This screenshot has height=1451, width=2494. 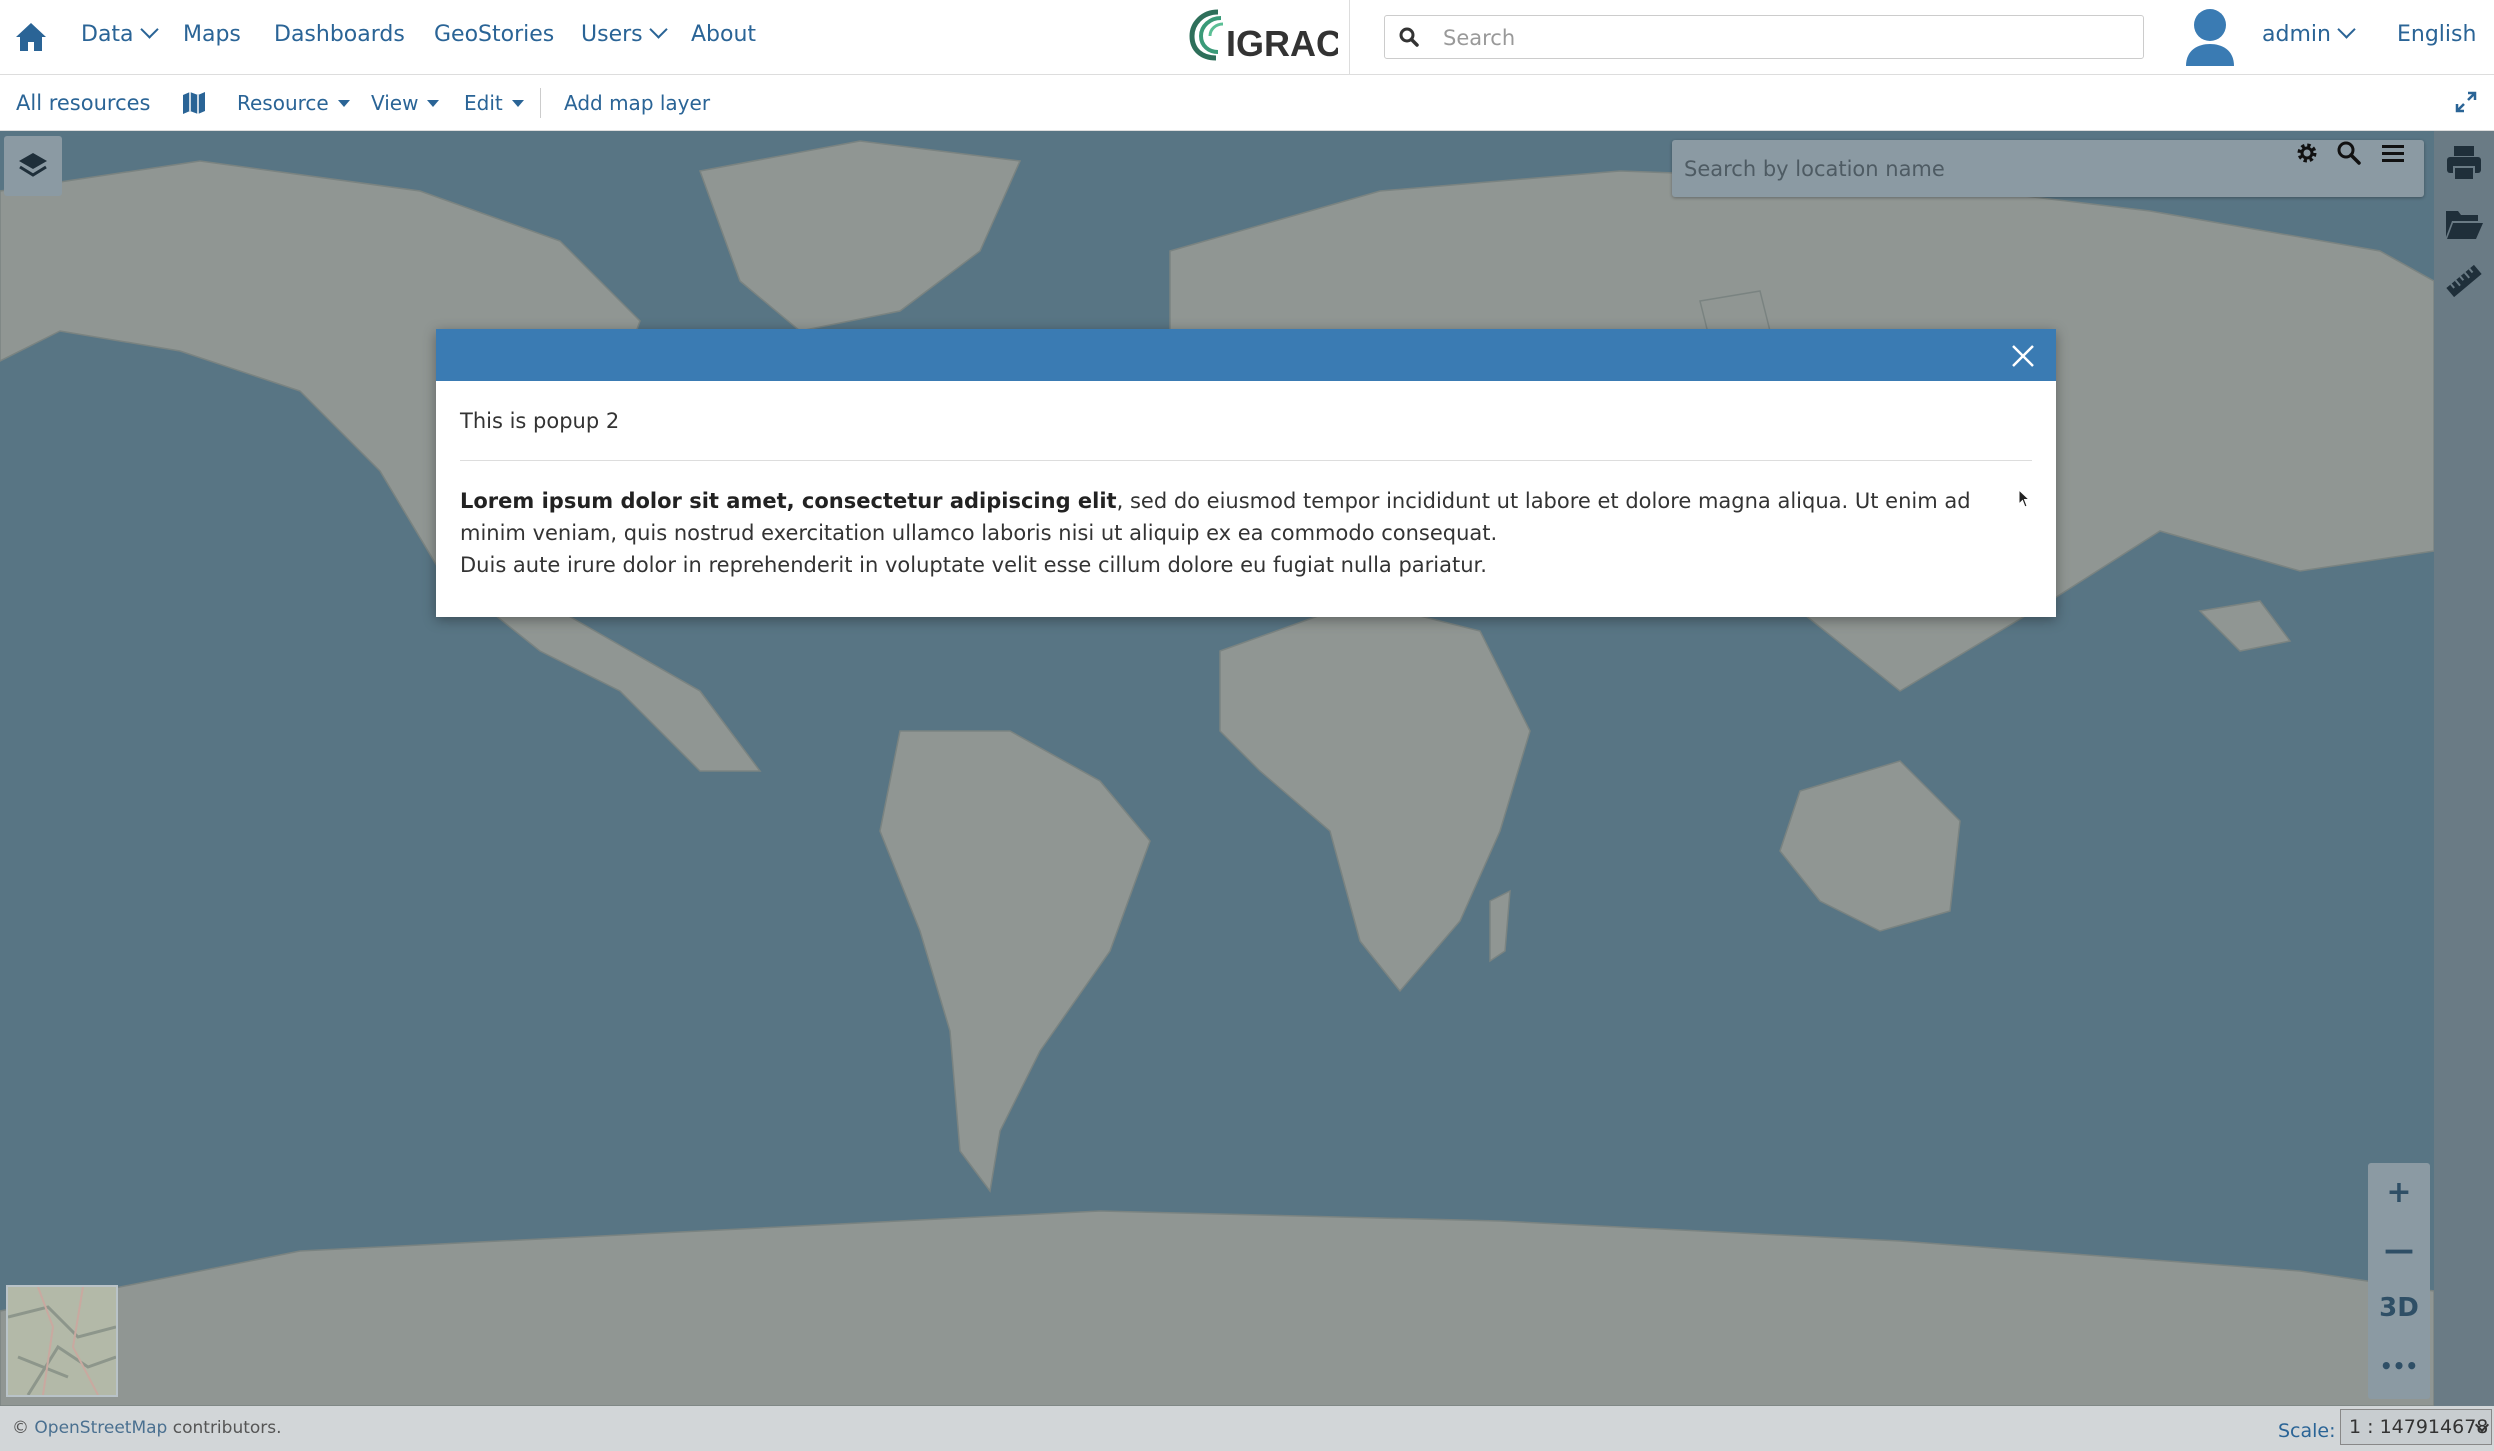 What do you see at coordinates (100, 1428) in the screenshot?
I see `osm-link: OpenStreetMap` at bounding box center [100, 1428].